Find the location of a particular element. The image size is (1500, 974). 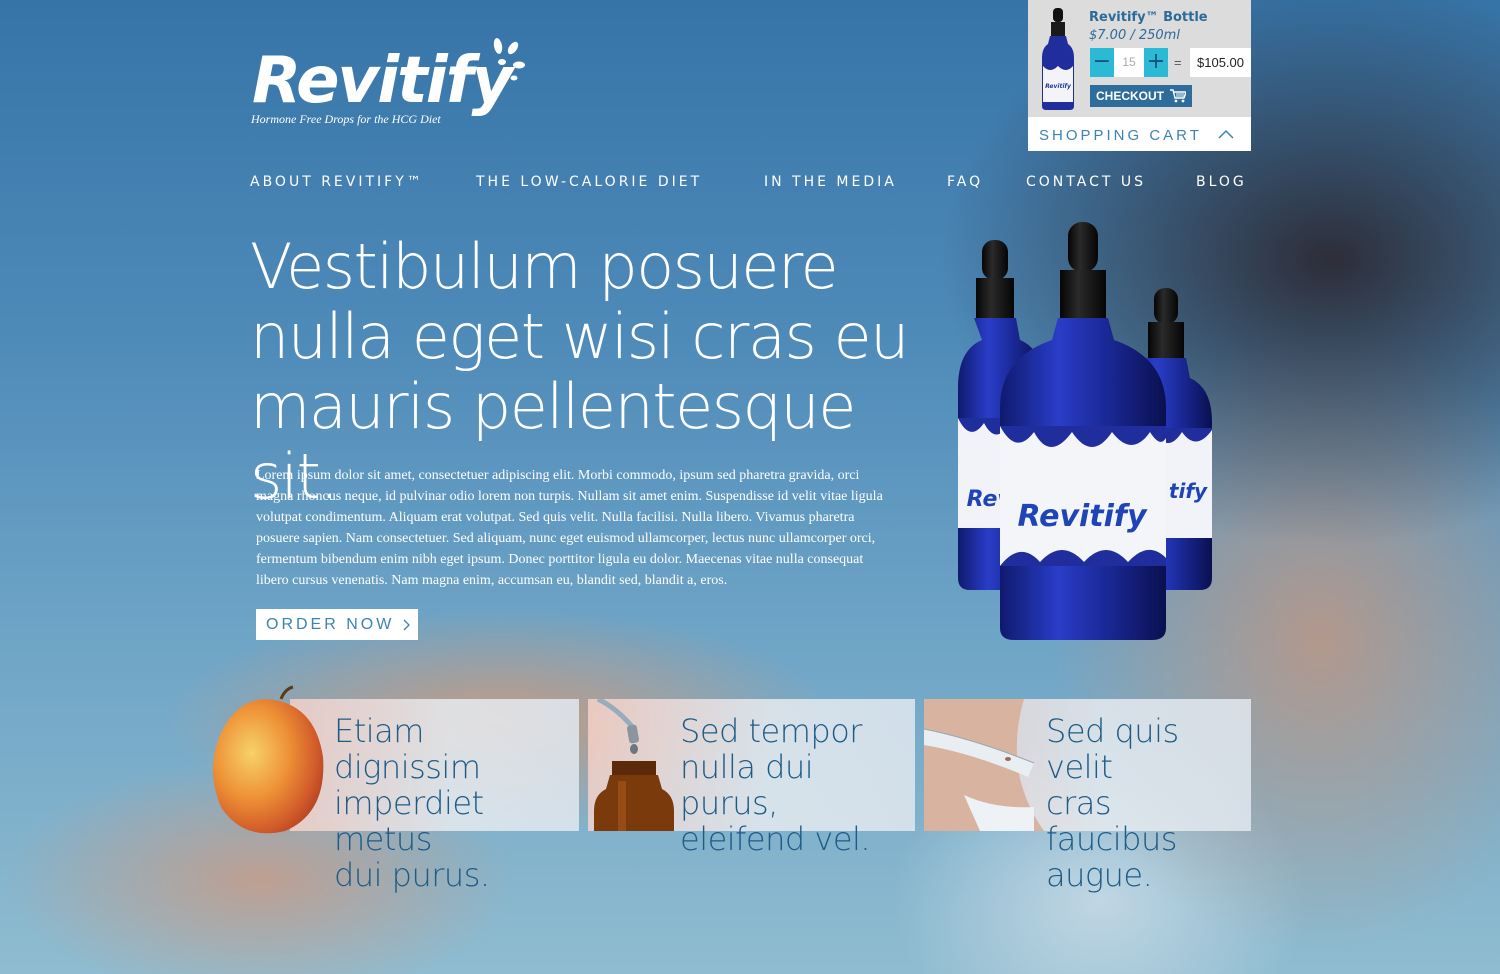

checkout-button: CHECKOUT is located at coordinates (1141, 96).